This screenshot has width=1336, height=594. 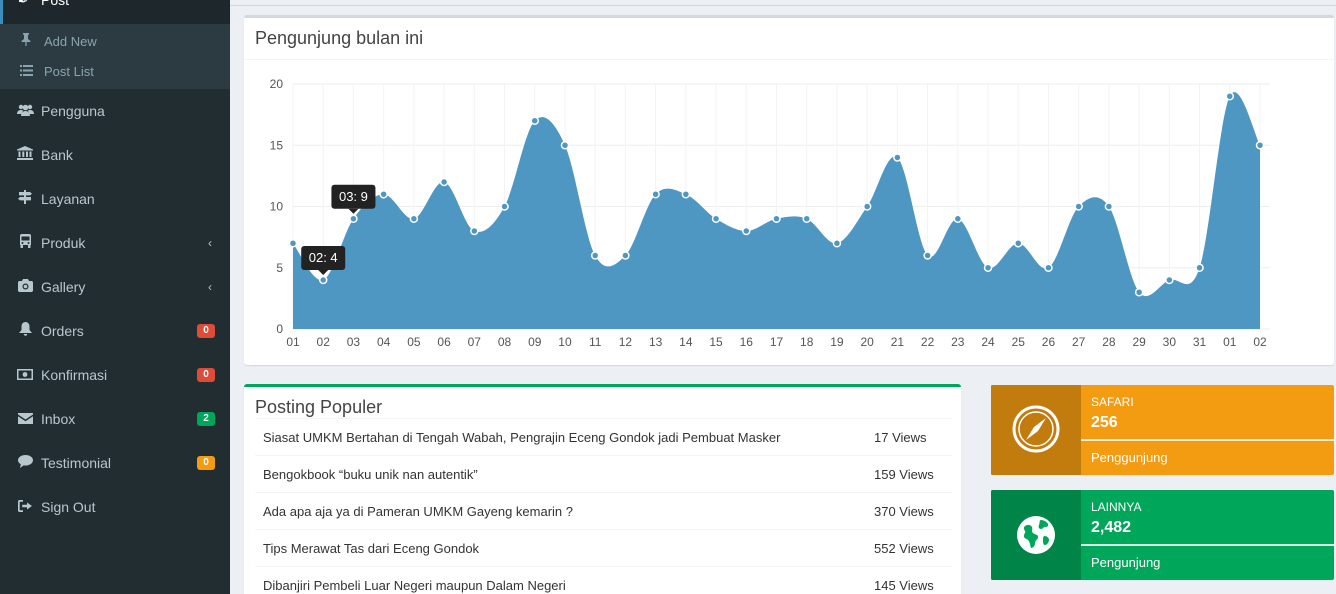 What do you see at coordinates (23, 4) in the screenshot?
I see `pin-icon: ✒` at bounding box center [23, 4].